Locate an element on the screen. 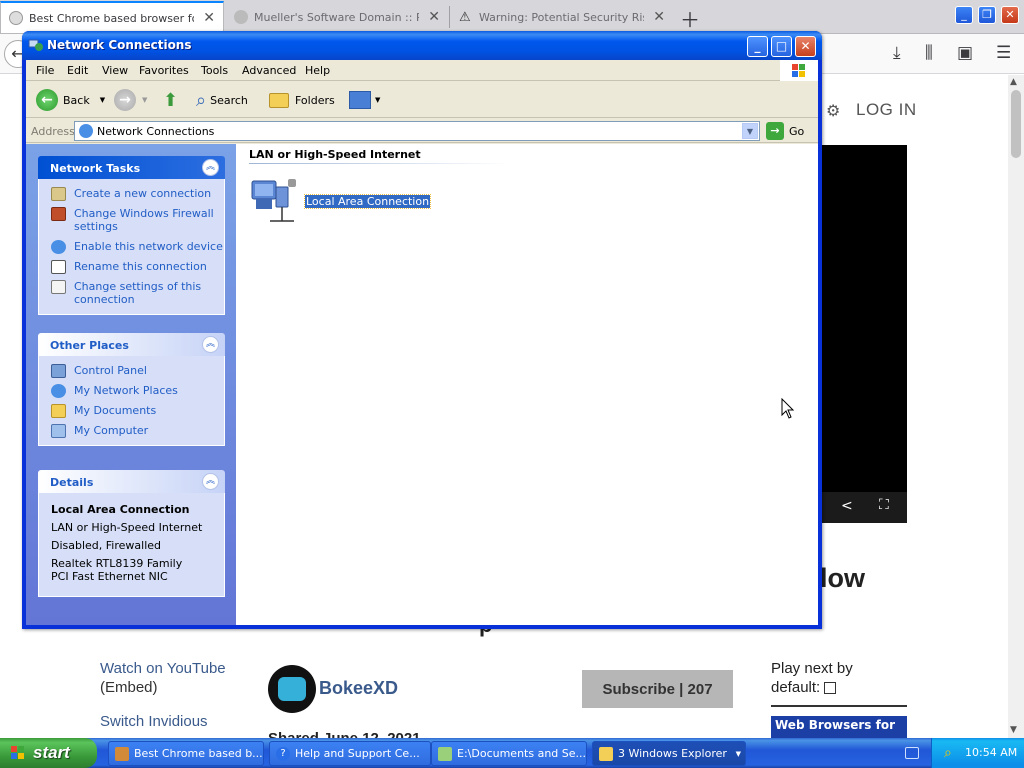 The width and height of the screenshot is (1024, 768). settings-gear-icon: ⚙ is located at coordinates (833, 110).